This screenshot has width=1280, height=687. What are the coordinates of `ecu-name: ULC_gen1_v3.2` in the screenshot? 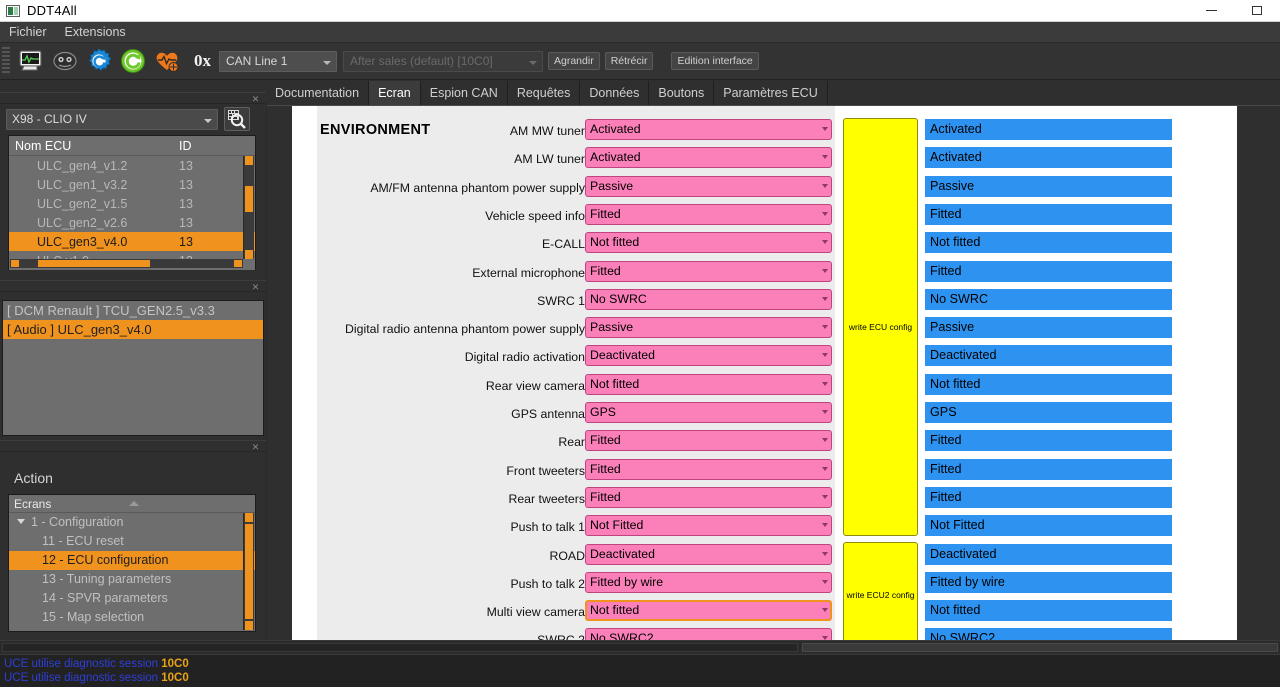 It's located at (82, 184).